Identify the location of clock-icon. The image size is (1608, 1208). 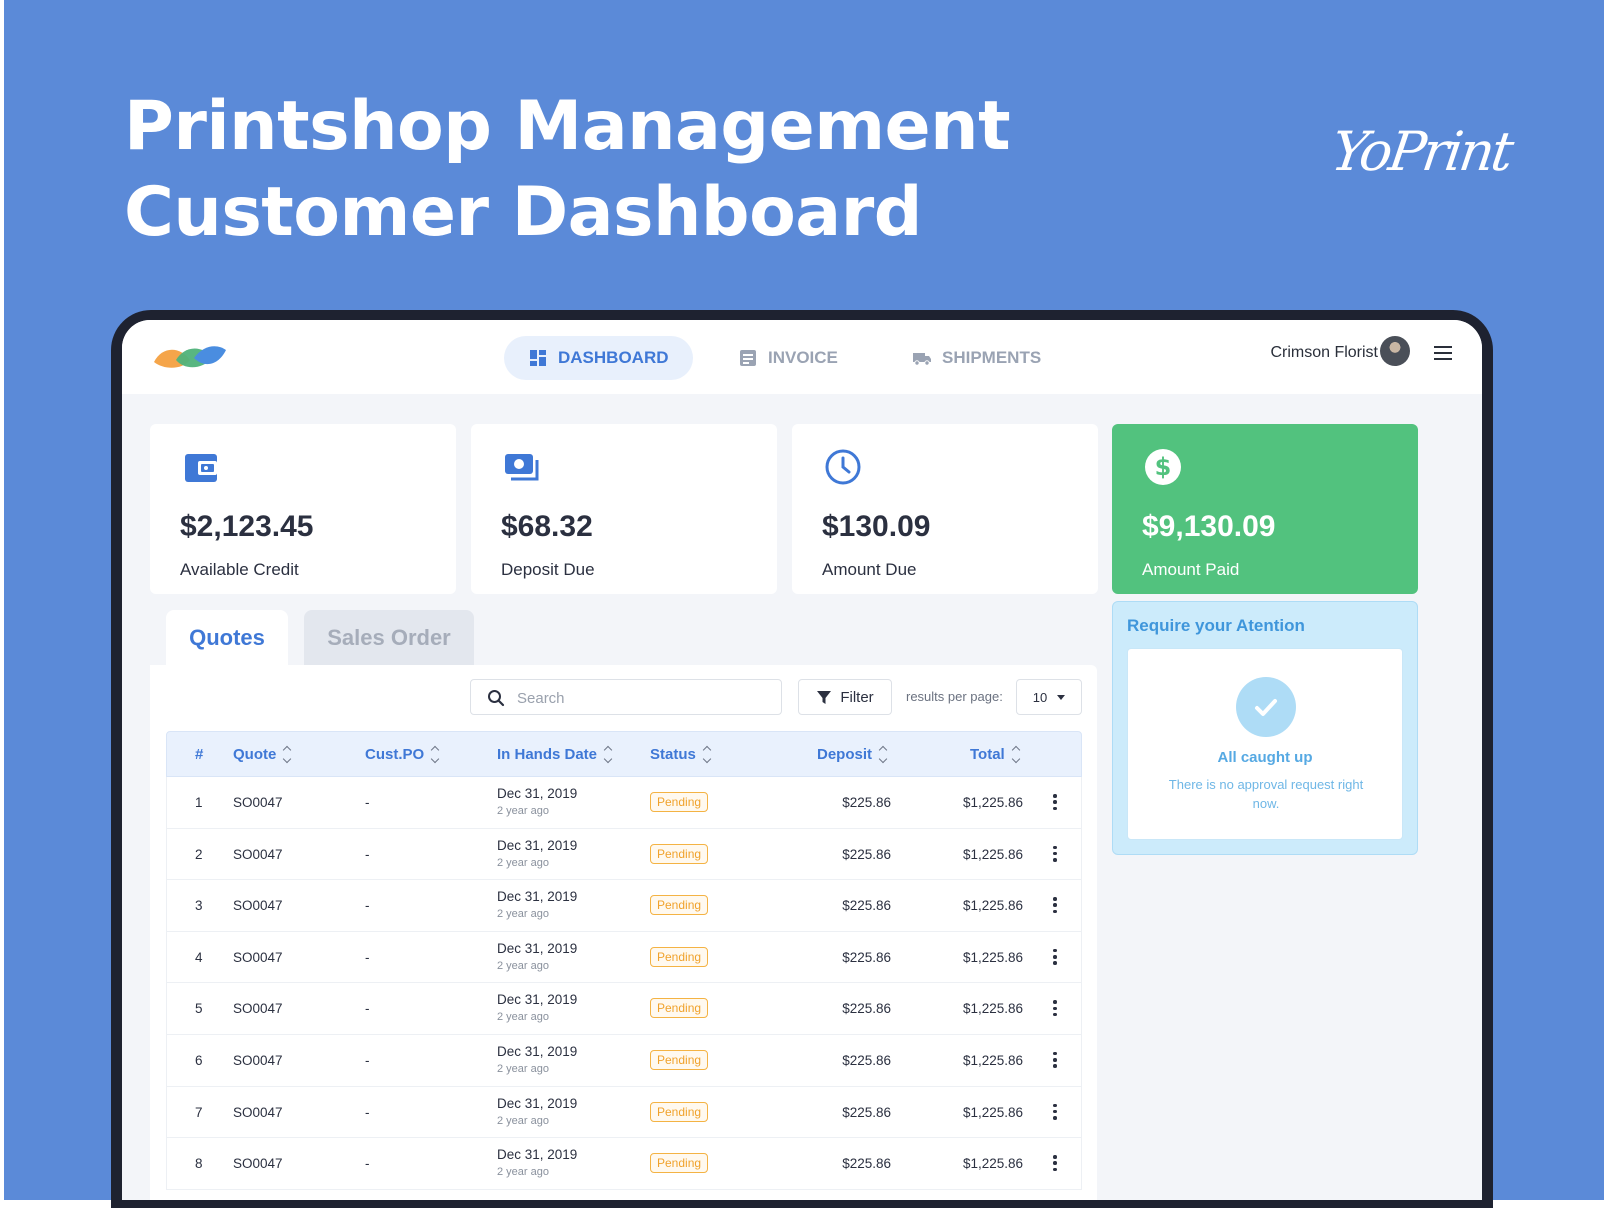
(843, 467).